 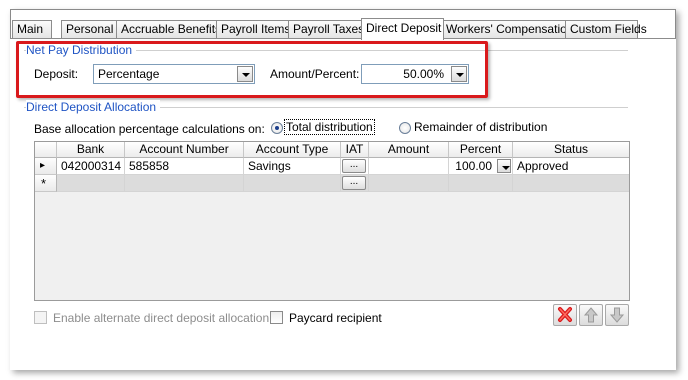 I want to click on row-selector-new: *, so click(x=46, y=183).